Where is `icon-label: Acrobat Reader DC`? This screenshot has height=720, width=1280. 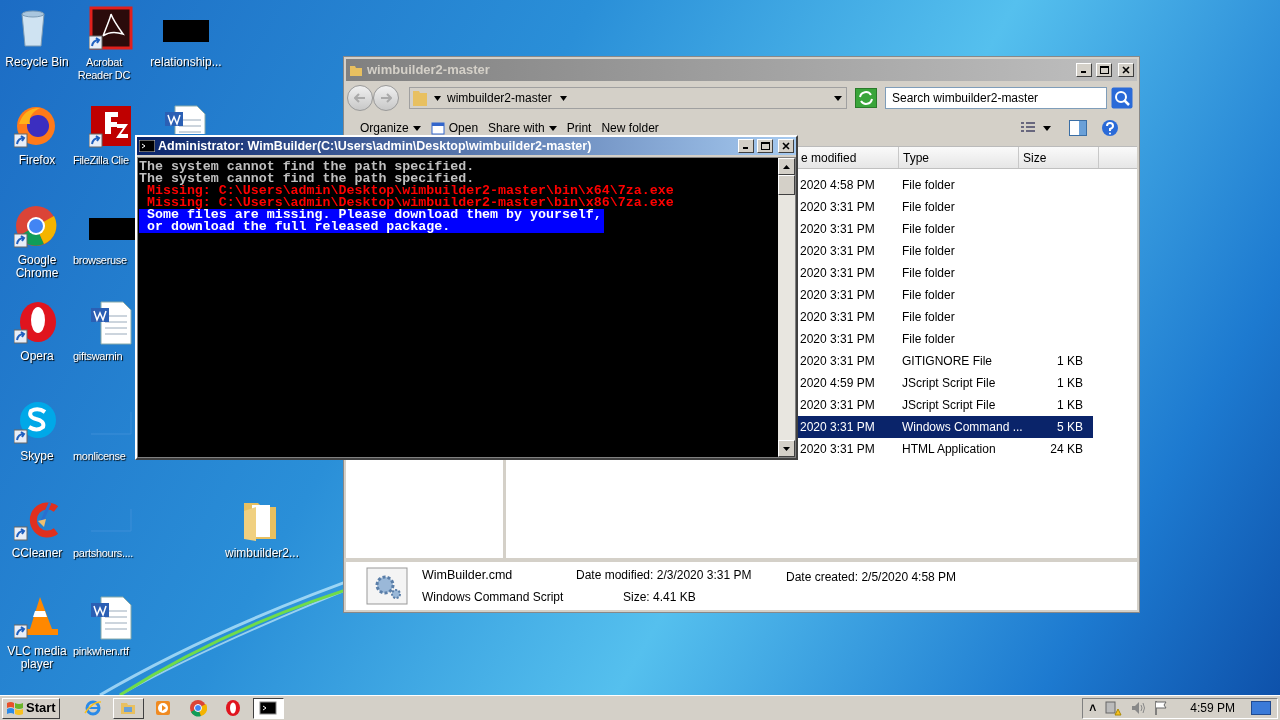
icon-label: Acrobat Reader DC is located at coordinates (104, 69).